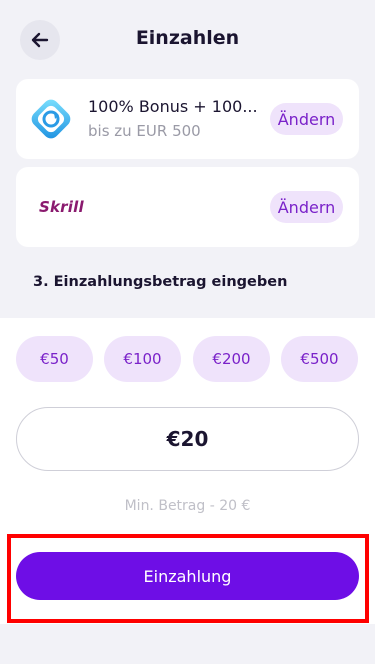 The height and width of the screenshot is (664, 375). I want to click on change-method-button: Ändern, so click(306, 207).